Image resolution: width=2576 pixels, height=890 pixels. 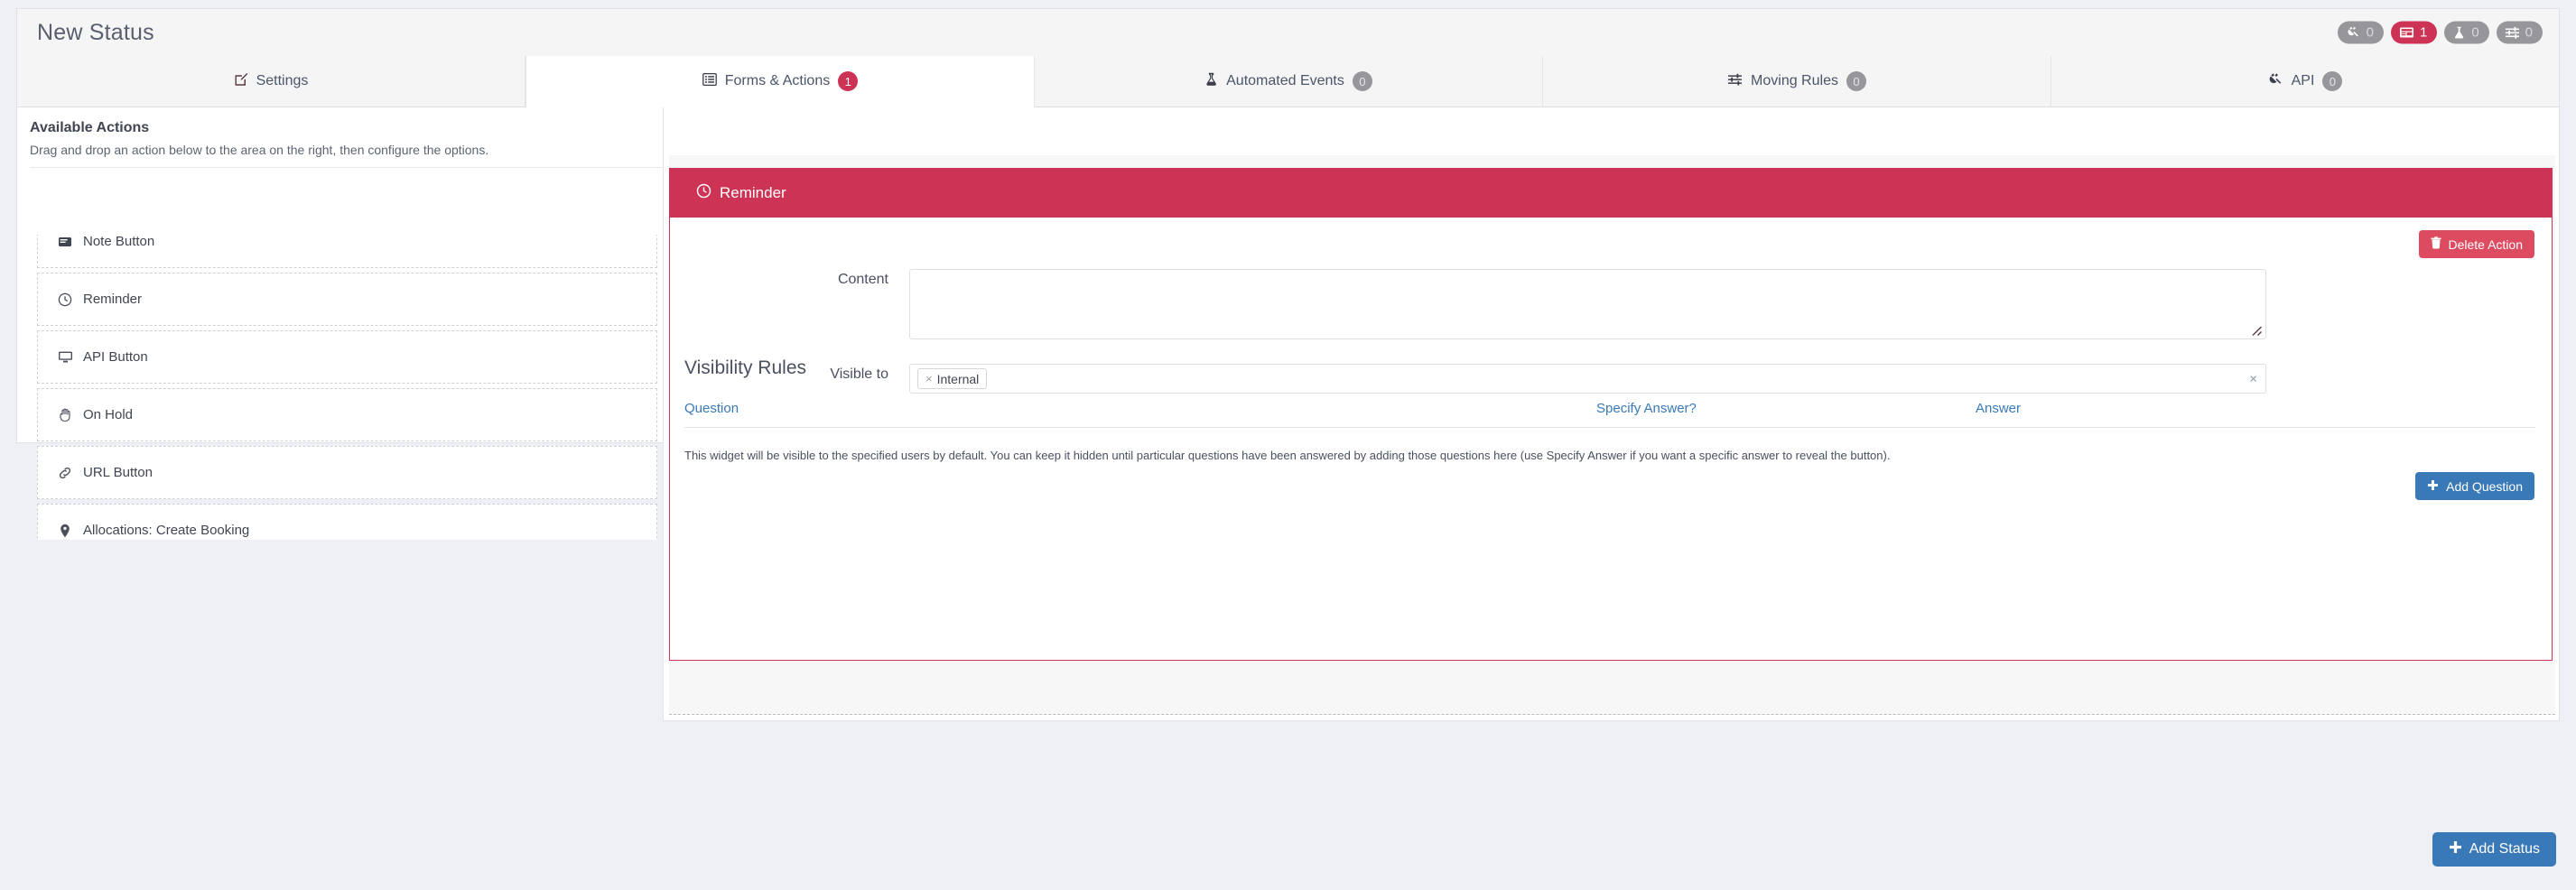 I want to click on action-item-label: On Hold, so click(x=108, y=414).